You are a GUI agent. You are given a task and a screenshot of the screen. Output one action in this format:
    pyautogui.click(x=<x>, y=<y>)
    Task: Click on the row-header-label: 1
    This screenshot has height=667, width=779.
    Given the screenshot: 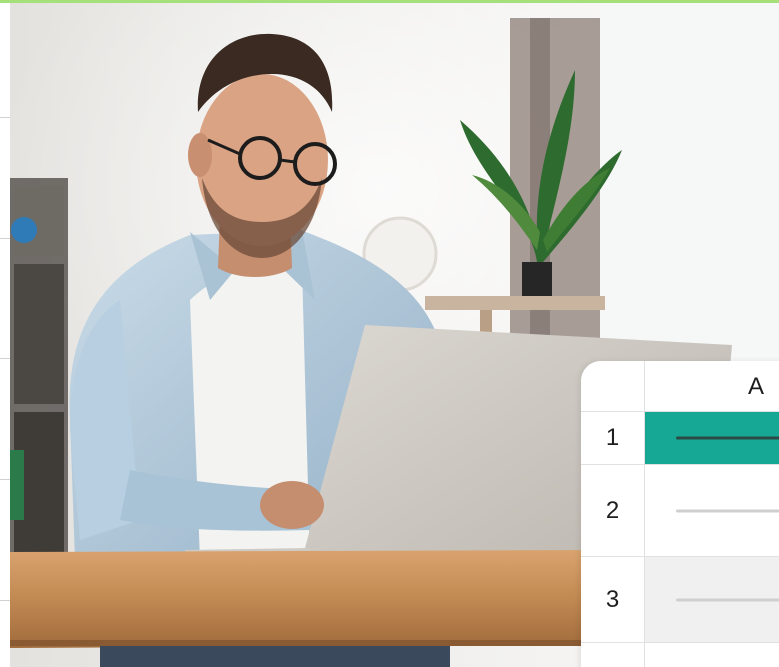 What is the action you would take?
    pyautogui.click(x=612, y=437)
    